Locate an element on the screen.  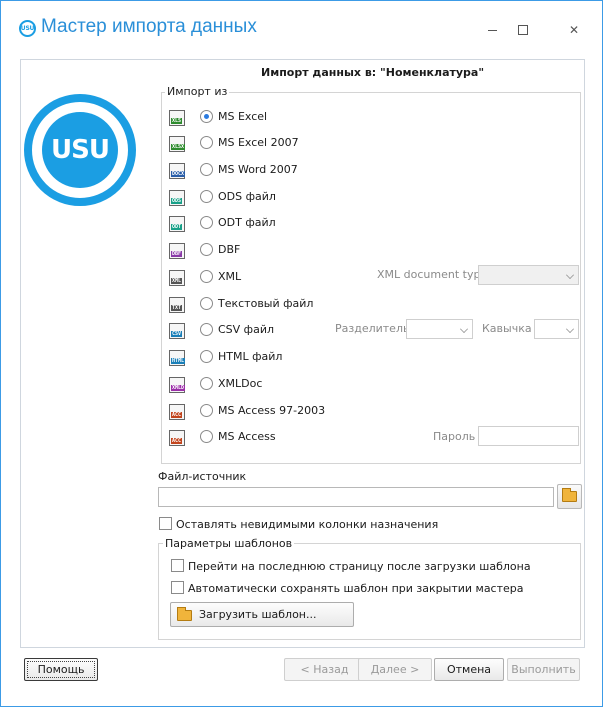
usu-logo: USU is located at coordinates (80, 150).